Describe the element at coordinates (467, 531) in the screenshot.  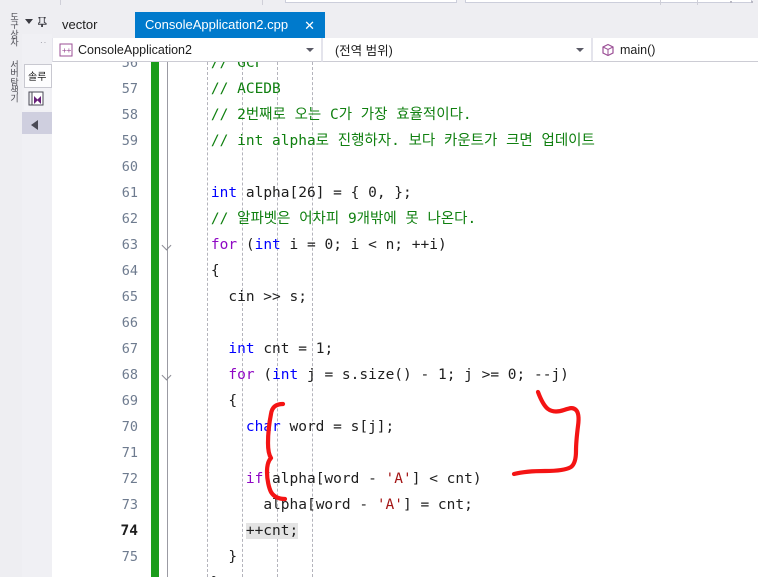
I see `code-line: ++cnt;` at that location.